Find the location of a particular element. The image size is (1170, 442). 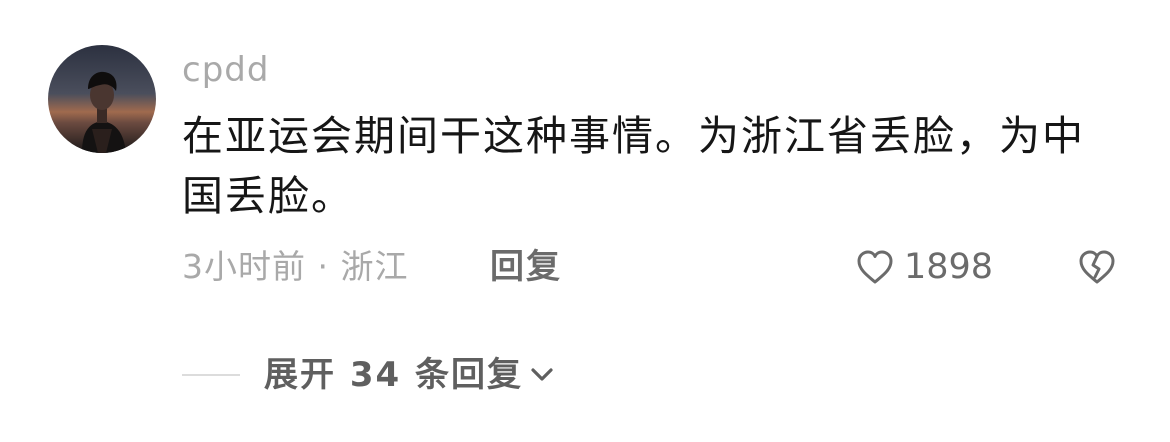

expand-replies-button: 展开 34 条回复 is located at coordinates (410, 375).